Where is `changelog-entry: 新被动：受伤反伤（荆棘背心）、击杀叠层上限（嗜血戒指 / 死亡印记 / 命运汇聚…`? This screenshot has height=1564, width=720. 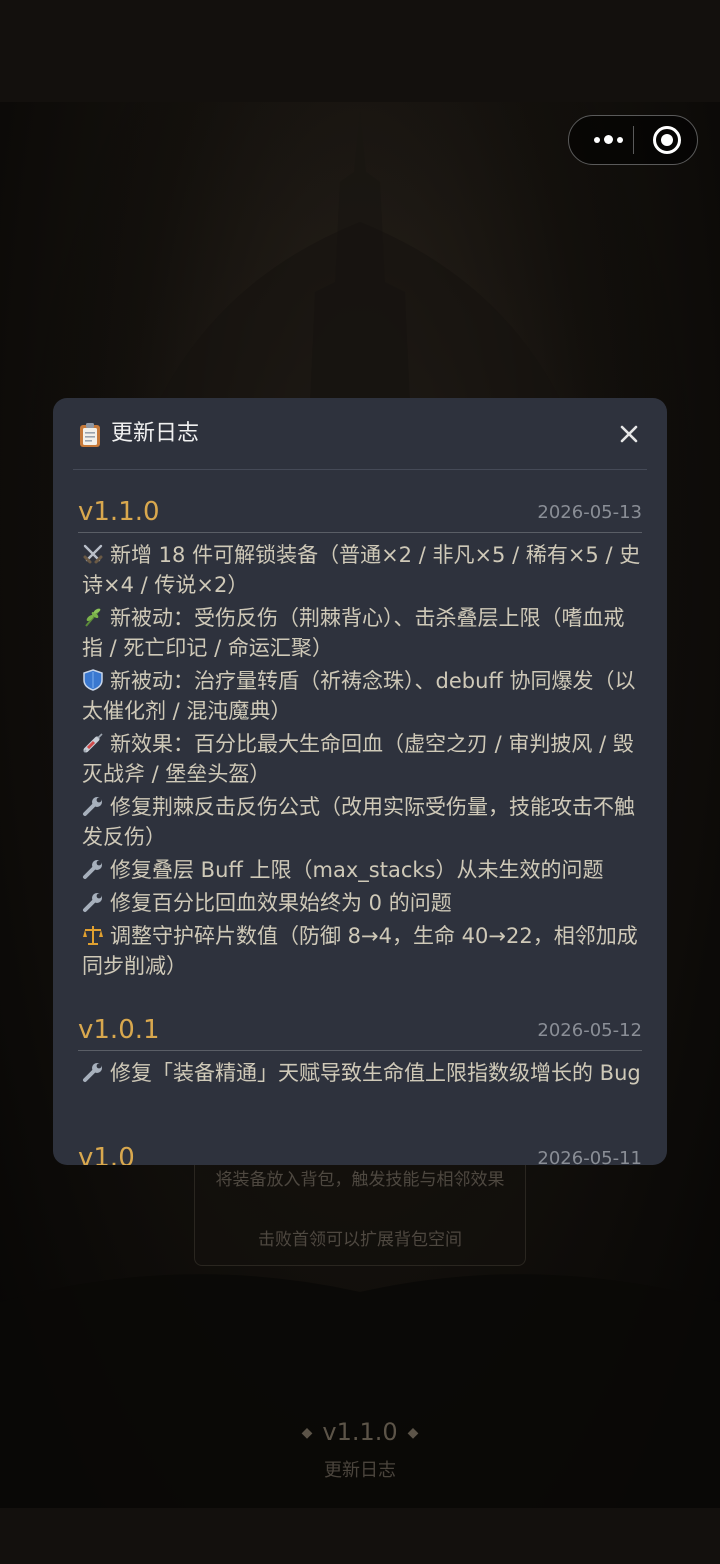
changelog-entry: 新被动：受伤反伤（荆棘背心）、击杀叠层上限（嗜血戒指 / 死亡印记 / 命运汇聚… is located at coordinates (360, 633).